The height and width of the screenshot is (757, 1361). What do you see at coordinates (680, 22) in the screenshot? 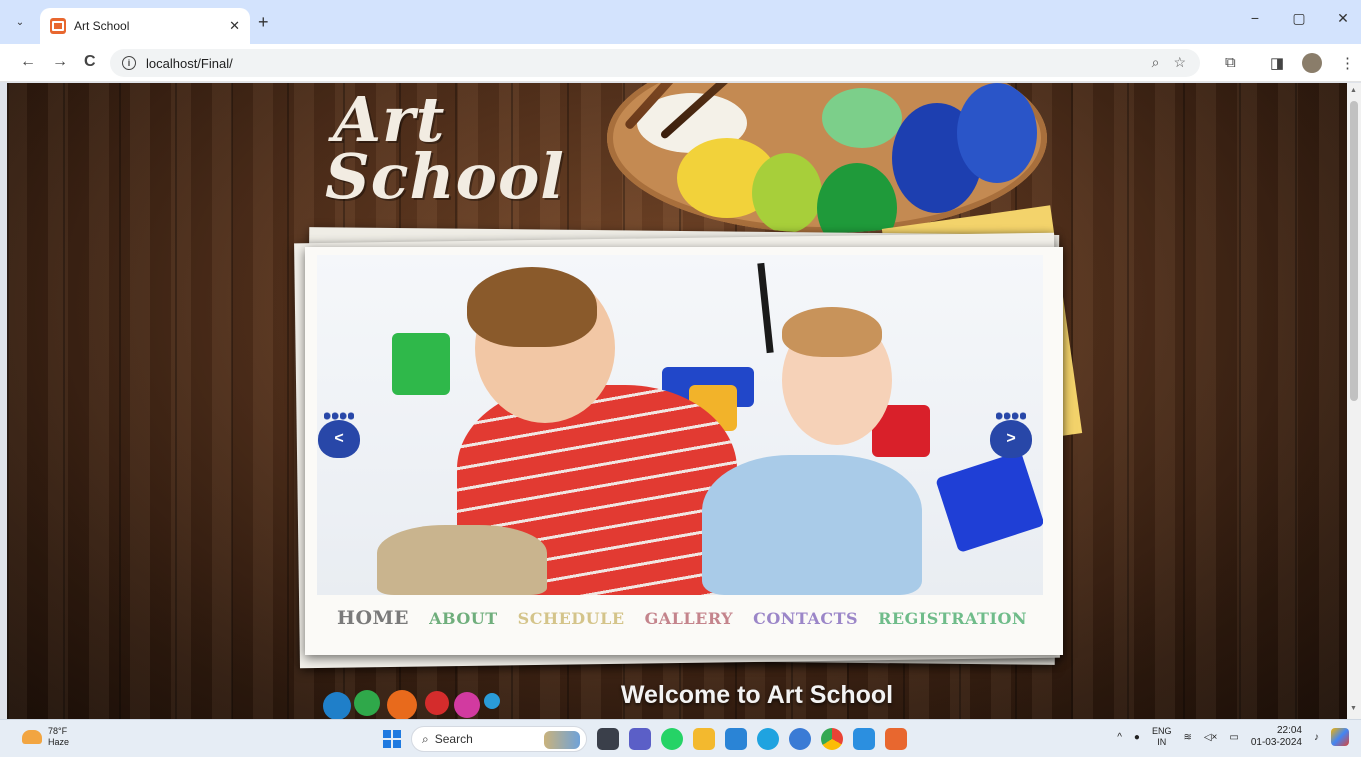
I see `tab-strip: ⌄ Art School ✕ + − ▢ ✕` at bounding box center [680, 22].